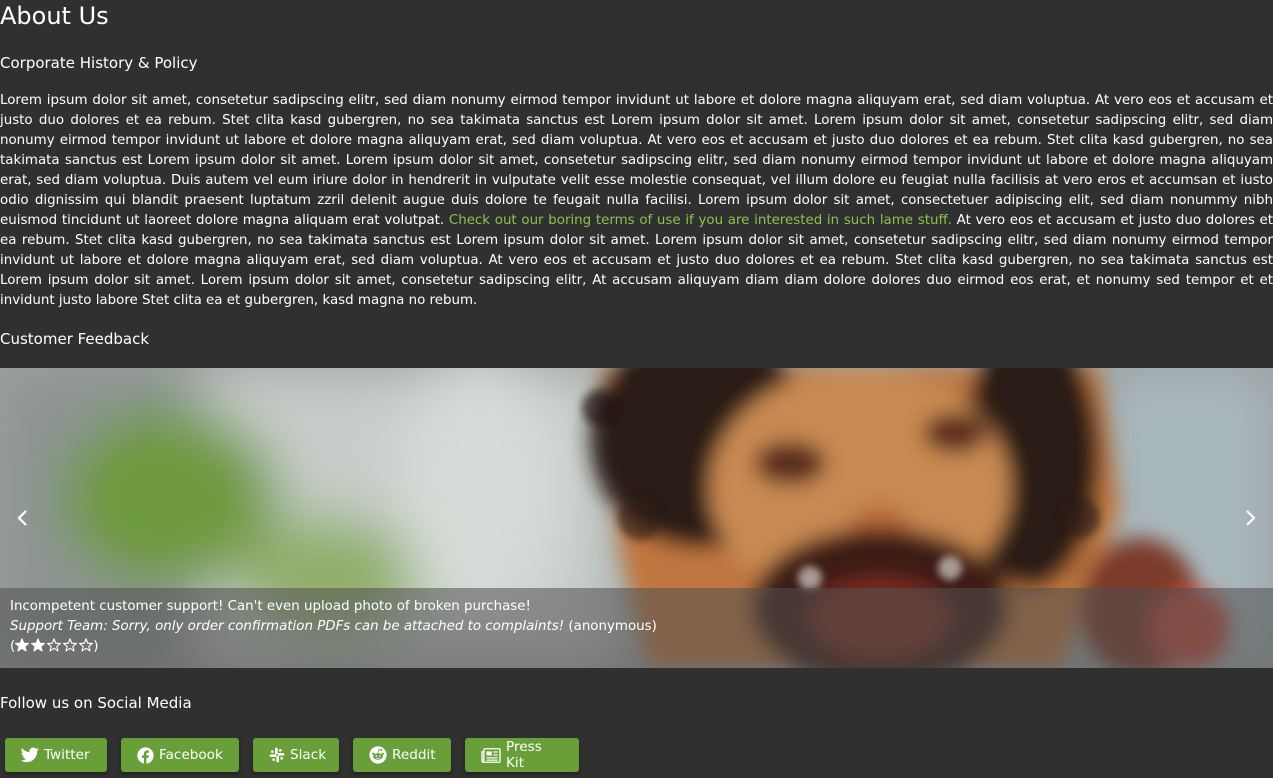  I want to click on press-kit-button: Press Kit, so click(522, 755).